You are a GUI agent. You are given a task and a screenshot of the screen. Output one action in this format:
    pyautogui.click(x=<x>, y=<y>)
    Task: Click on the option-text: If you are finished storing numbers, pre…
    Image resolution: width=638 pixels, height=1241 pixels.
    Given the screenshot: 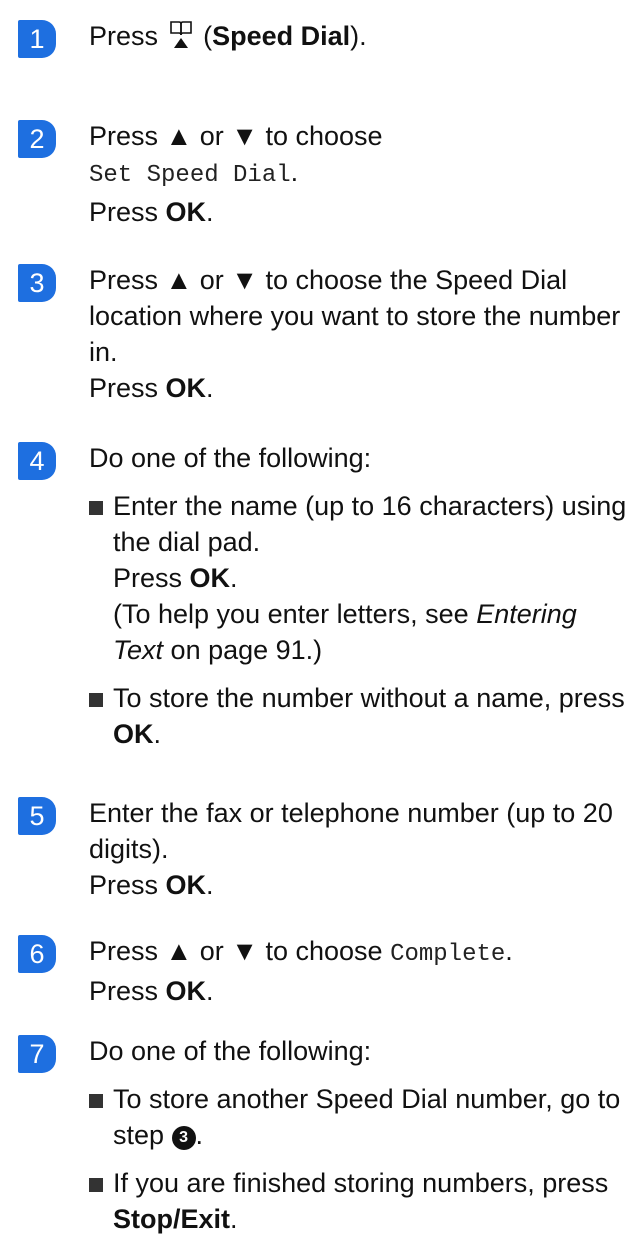 What is the action you would take?
    pyautogui.click(x=361, y=1183)
    